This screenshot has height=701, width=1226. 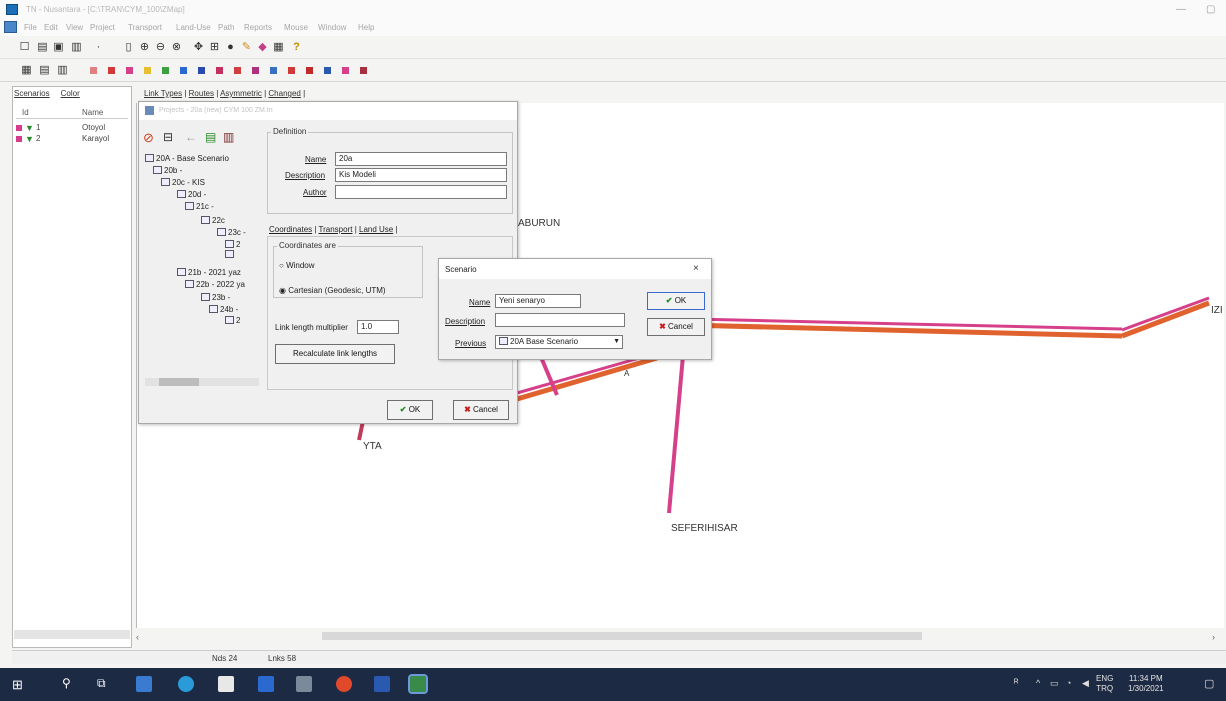 What do you see at coordinates (226, 684) in the screenshot?
I see `store-icon` at bounding box center [226, 684].